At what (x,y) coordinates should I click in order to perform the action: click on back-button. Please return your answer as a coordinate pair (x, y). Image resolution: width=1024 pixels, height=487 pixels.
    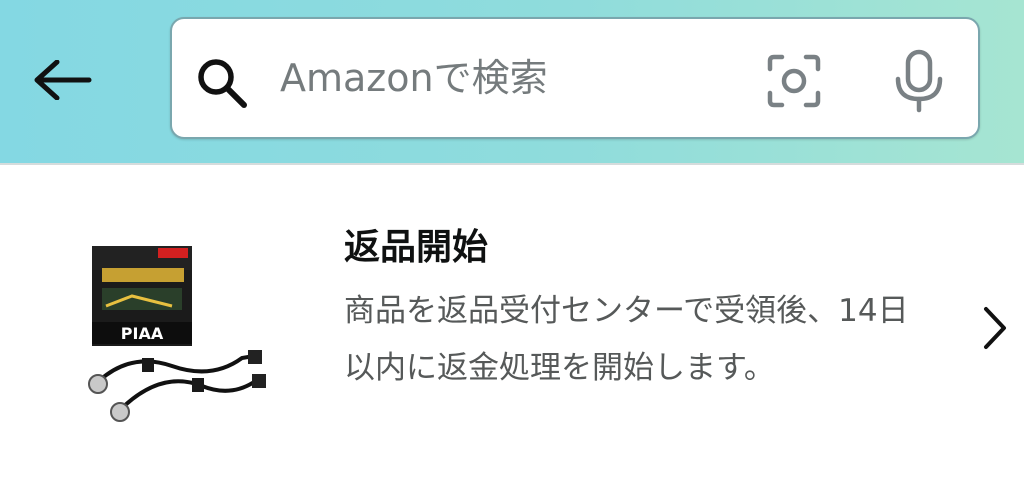
    Looking at the image, I should click on (63, 80).